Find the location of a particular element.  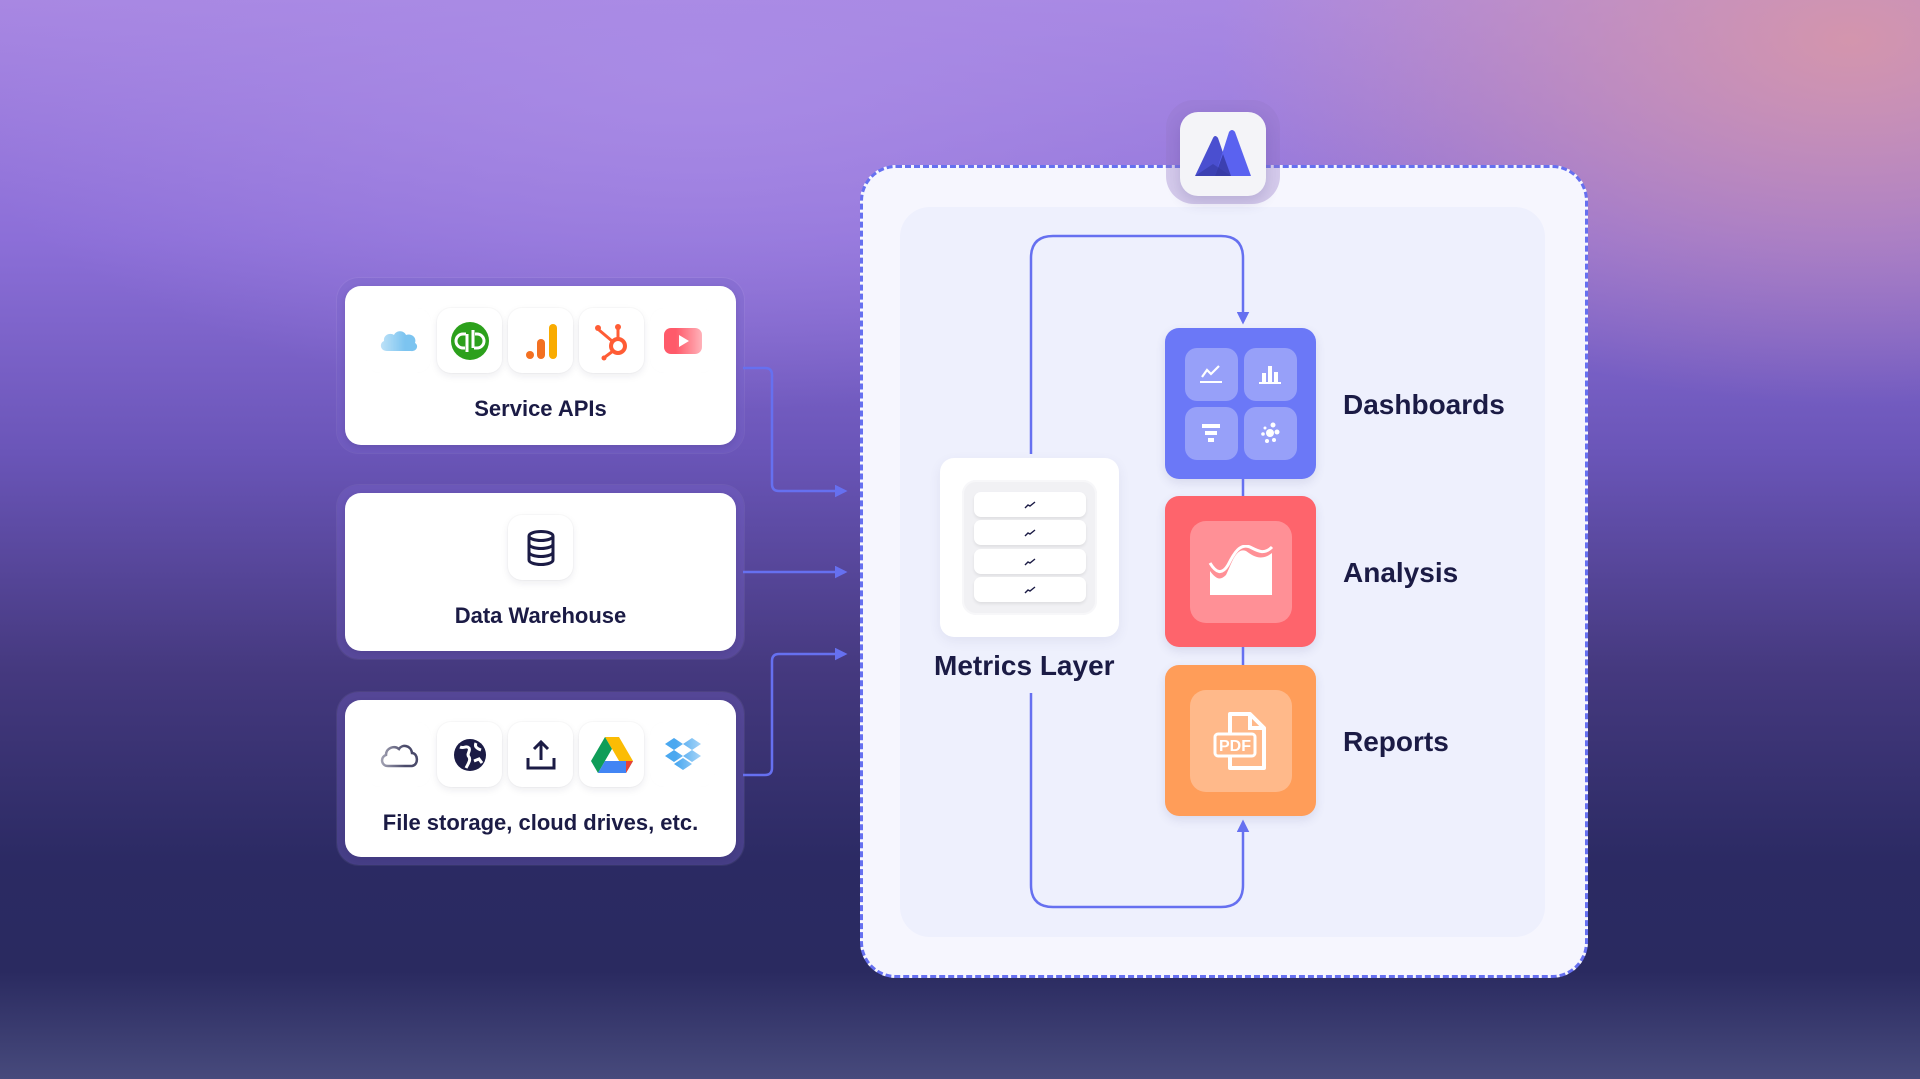

service-apis-connector is located at coordinates (795, 432).